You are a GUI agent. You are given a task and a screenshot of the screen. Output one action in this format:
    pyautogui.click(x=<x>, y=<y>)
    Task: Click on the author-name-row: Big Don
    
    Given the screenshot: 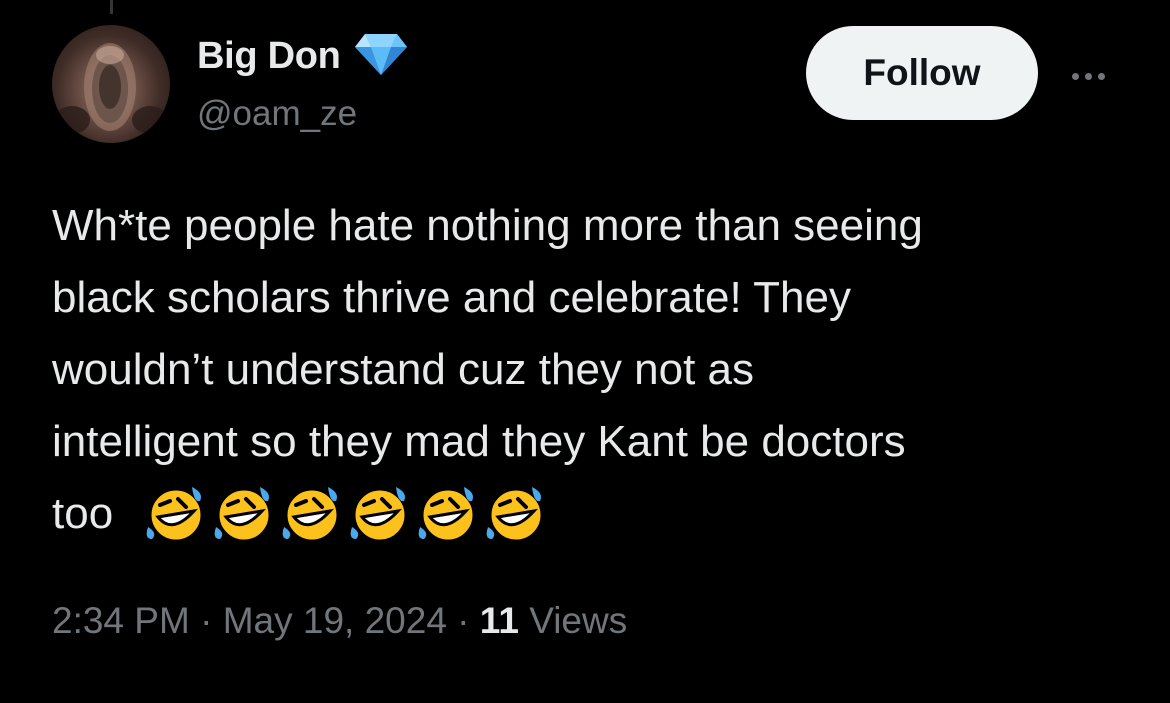 What is the action you would take?
    pyautogui.click(x=303, y=56)
    